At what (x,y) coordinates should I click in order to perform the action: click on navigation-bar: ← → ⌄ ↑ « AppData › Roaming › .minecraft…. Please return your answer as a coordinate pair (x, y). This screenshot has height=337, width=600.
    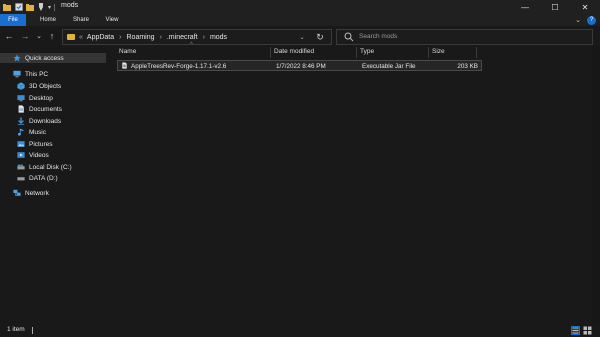
    Looking at the image, I should click on (300, 36).